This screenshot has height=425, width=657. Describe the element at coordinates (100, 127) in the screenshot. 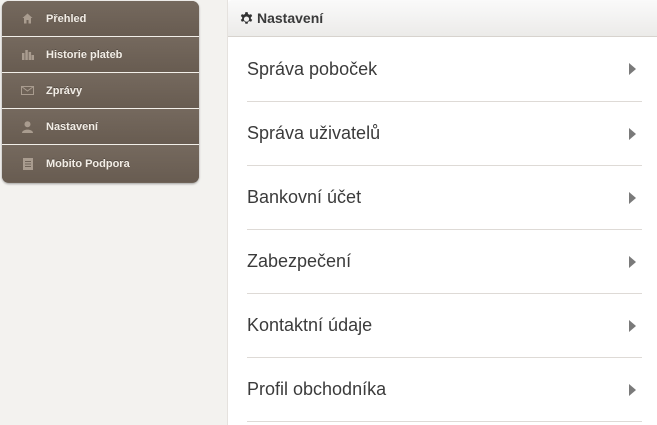

I see `sidebar-item-nastaveni: Nastavení` at that location.